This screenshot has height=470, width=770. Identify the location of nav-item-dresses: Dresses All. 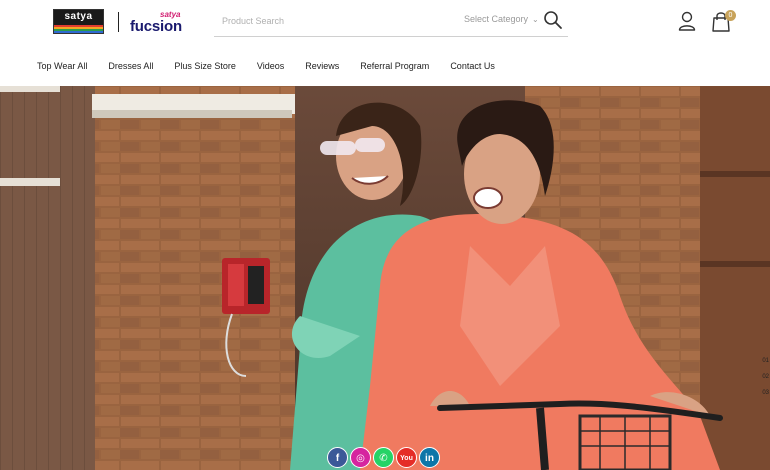
(130, 68).